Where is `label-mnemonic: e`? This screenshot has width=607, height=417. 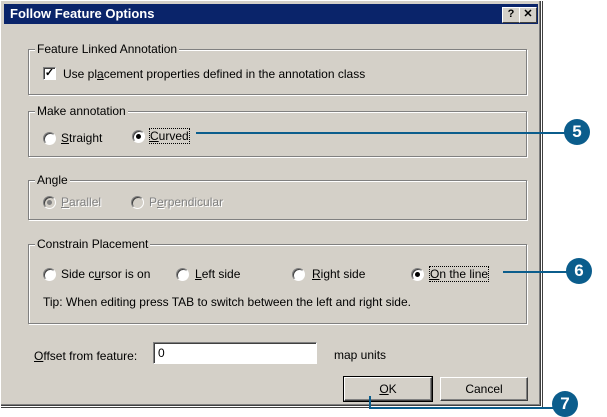
label-mnemonic: e is located at coordinates (160, 202).